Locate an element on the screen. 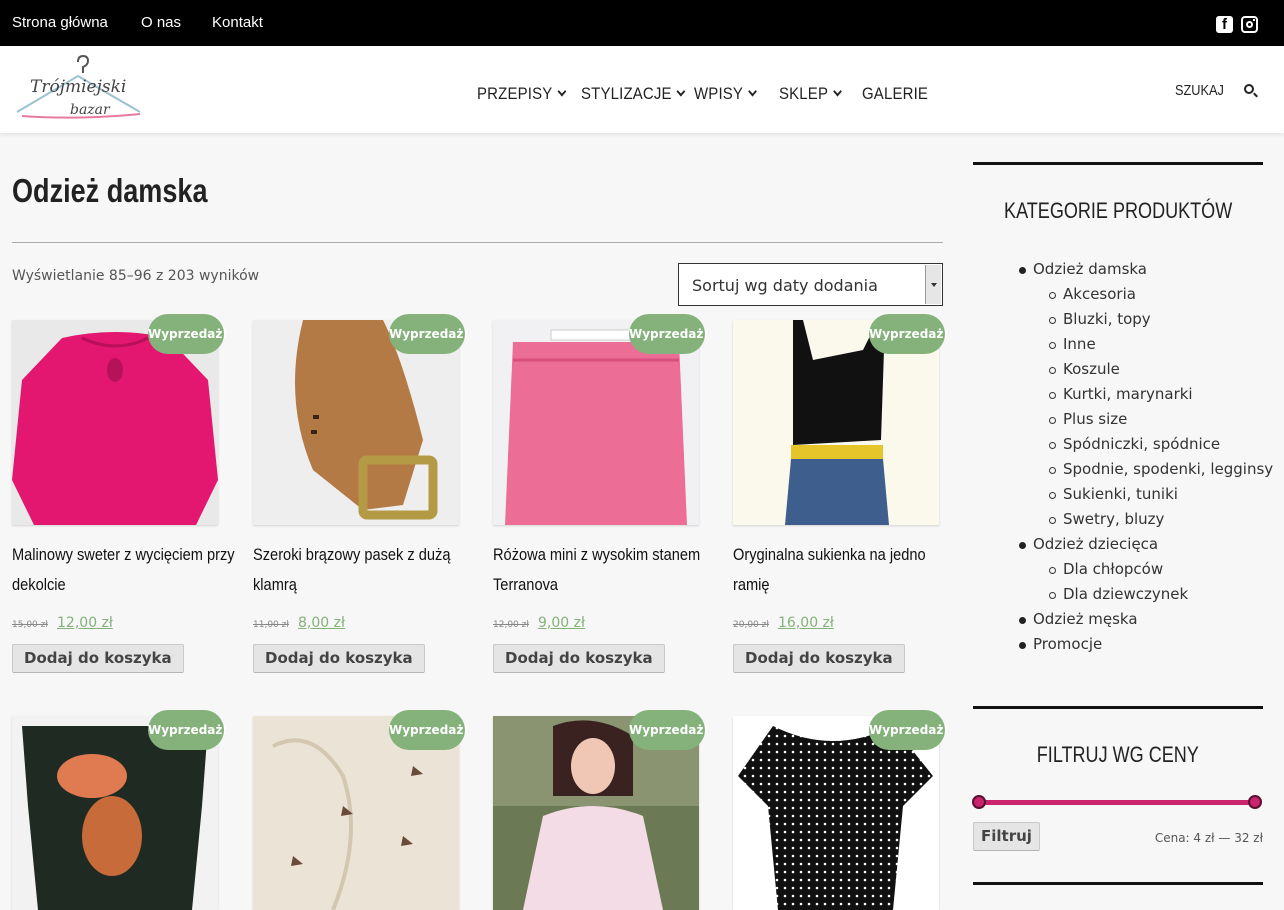  sale-price: 9,00 zł is located at coordinates (561, 623).